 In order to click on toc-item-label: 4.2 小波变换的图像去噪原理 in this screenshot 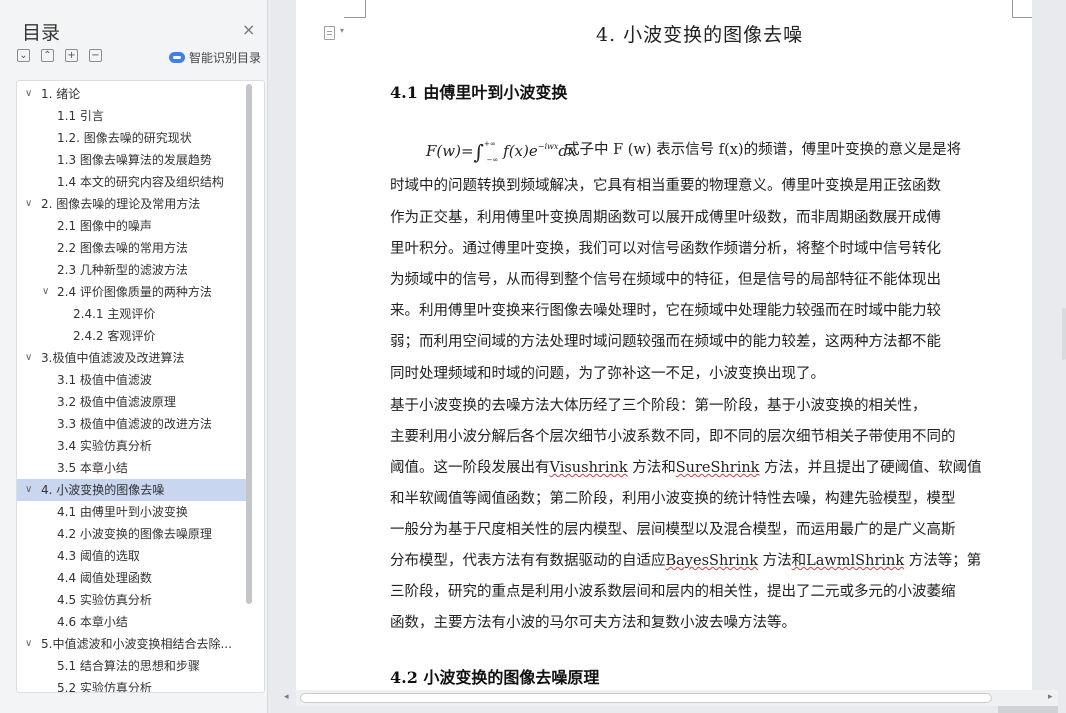, I will do `click(134, 534)`.